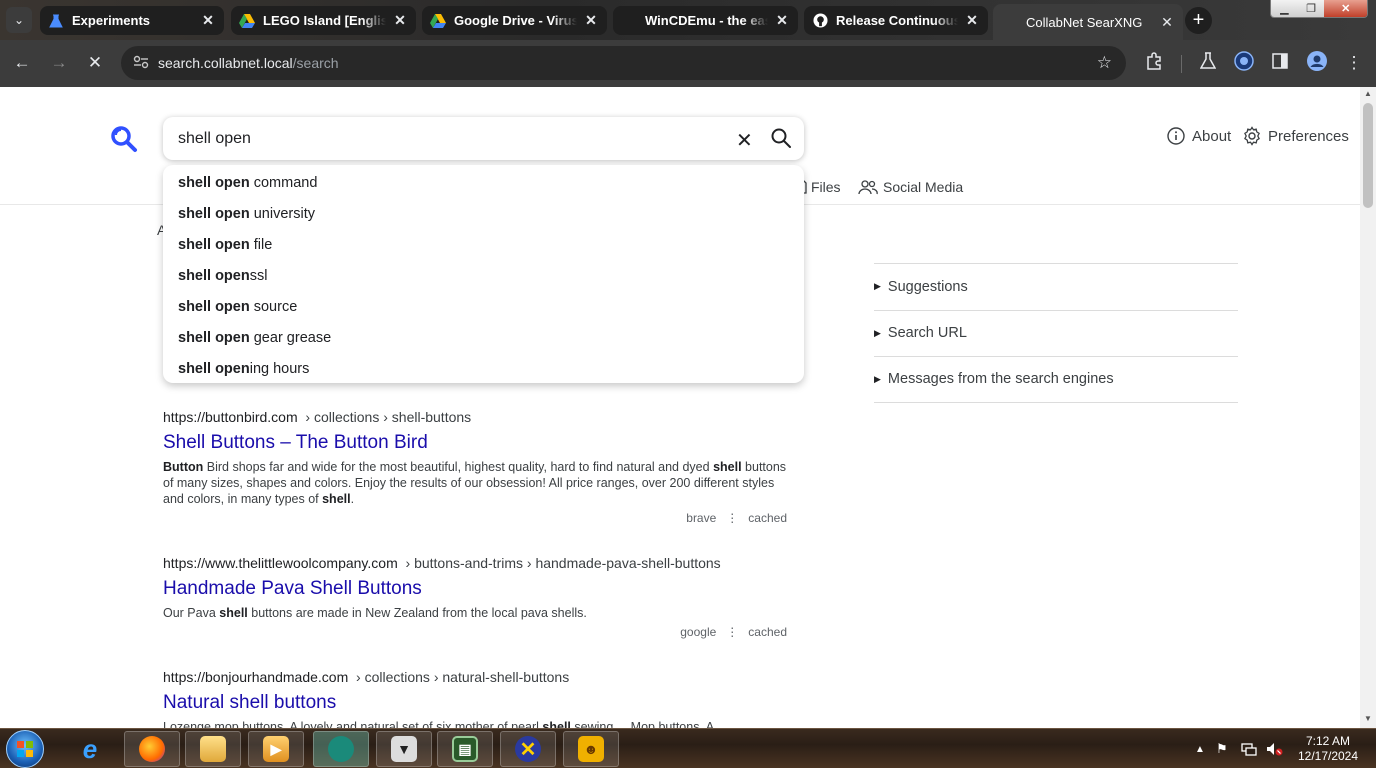 This screenshot has width=1376, height=772. I want to click on tab-lego-island: LEGO Island [English (US) ✕, so click(323, 20).